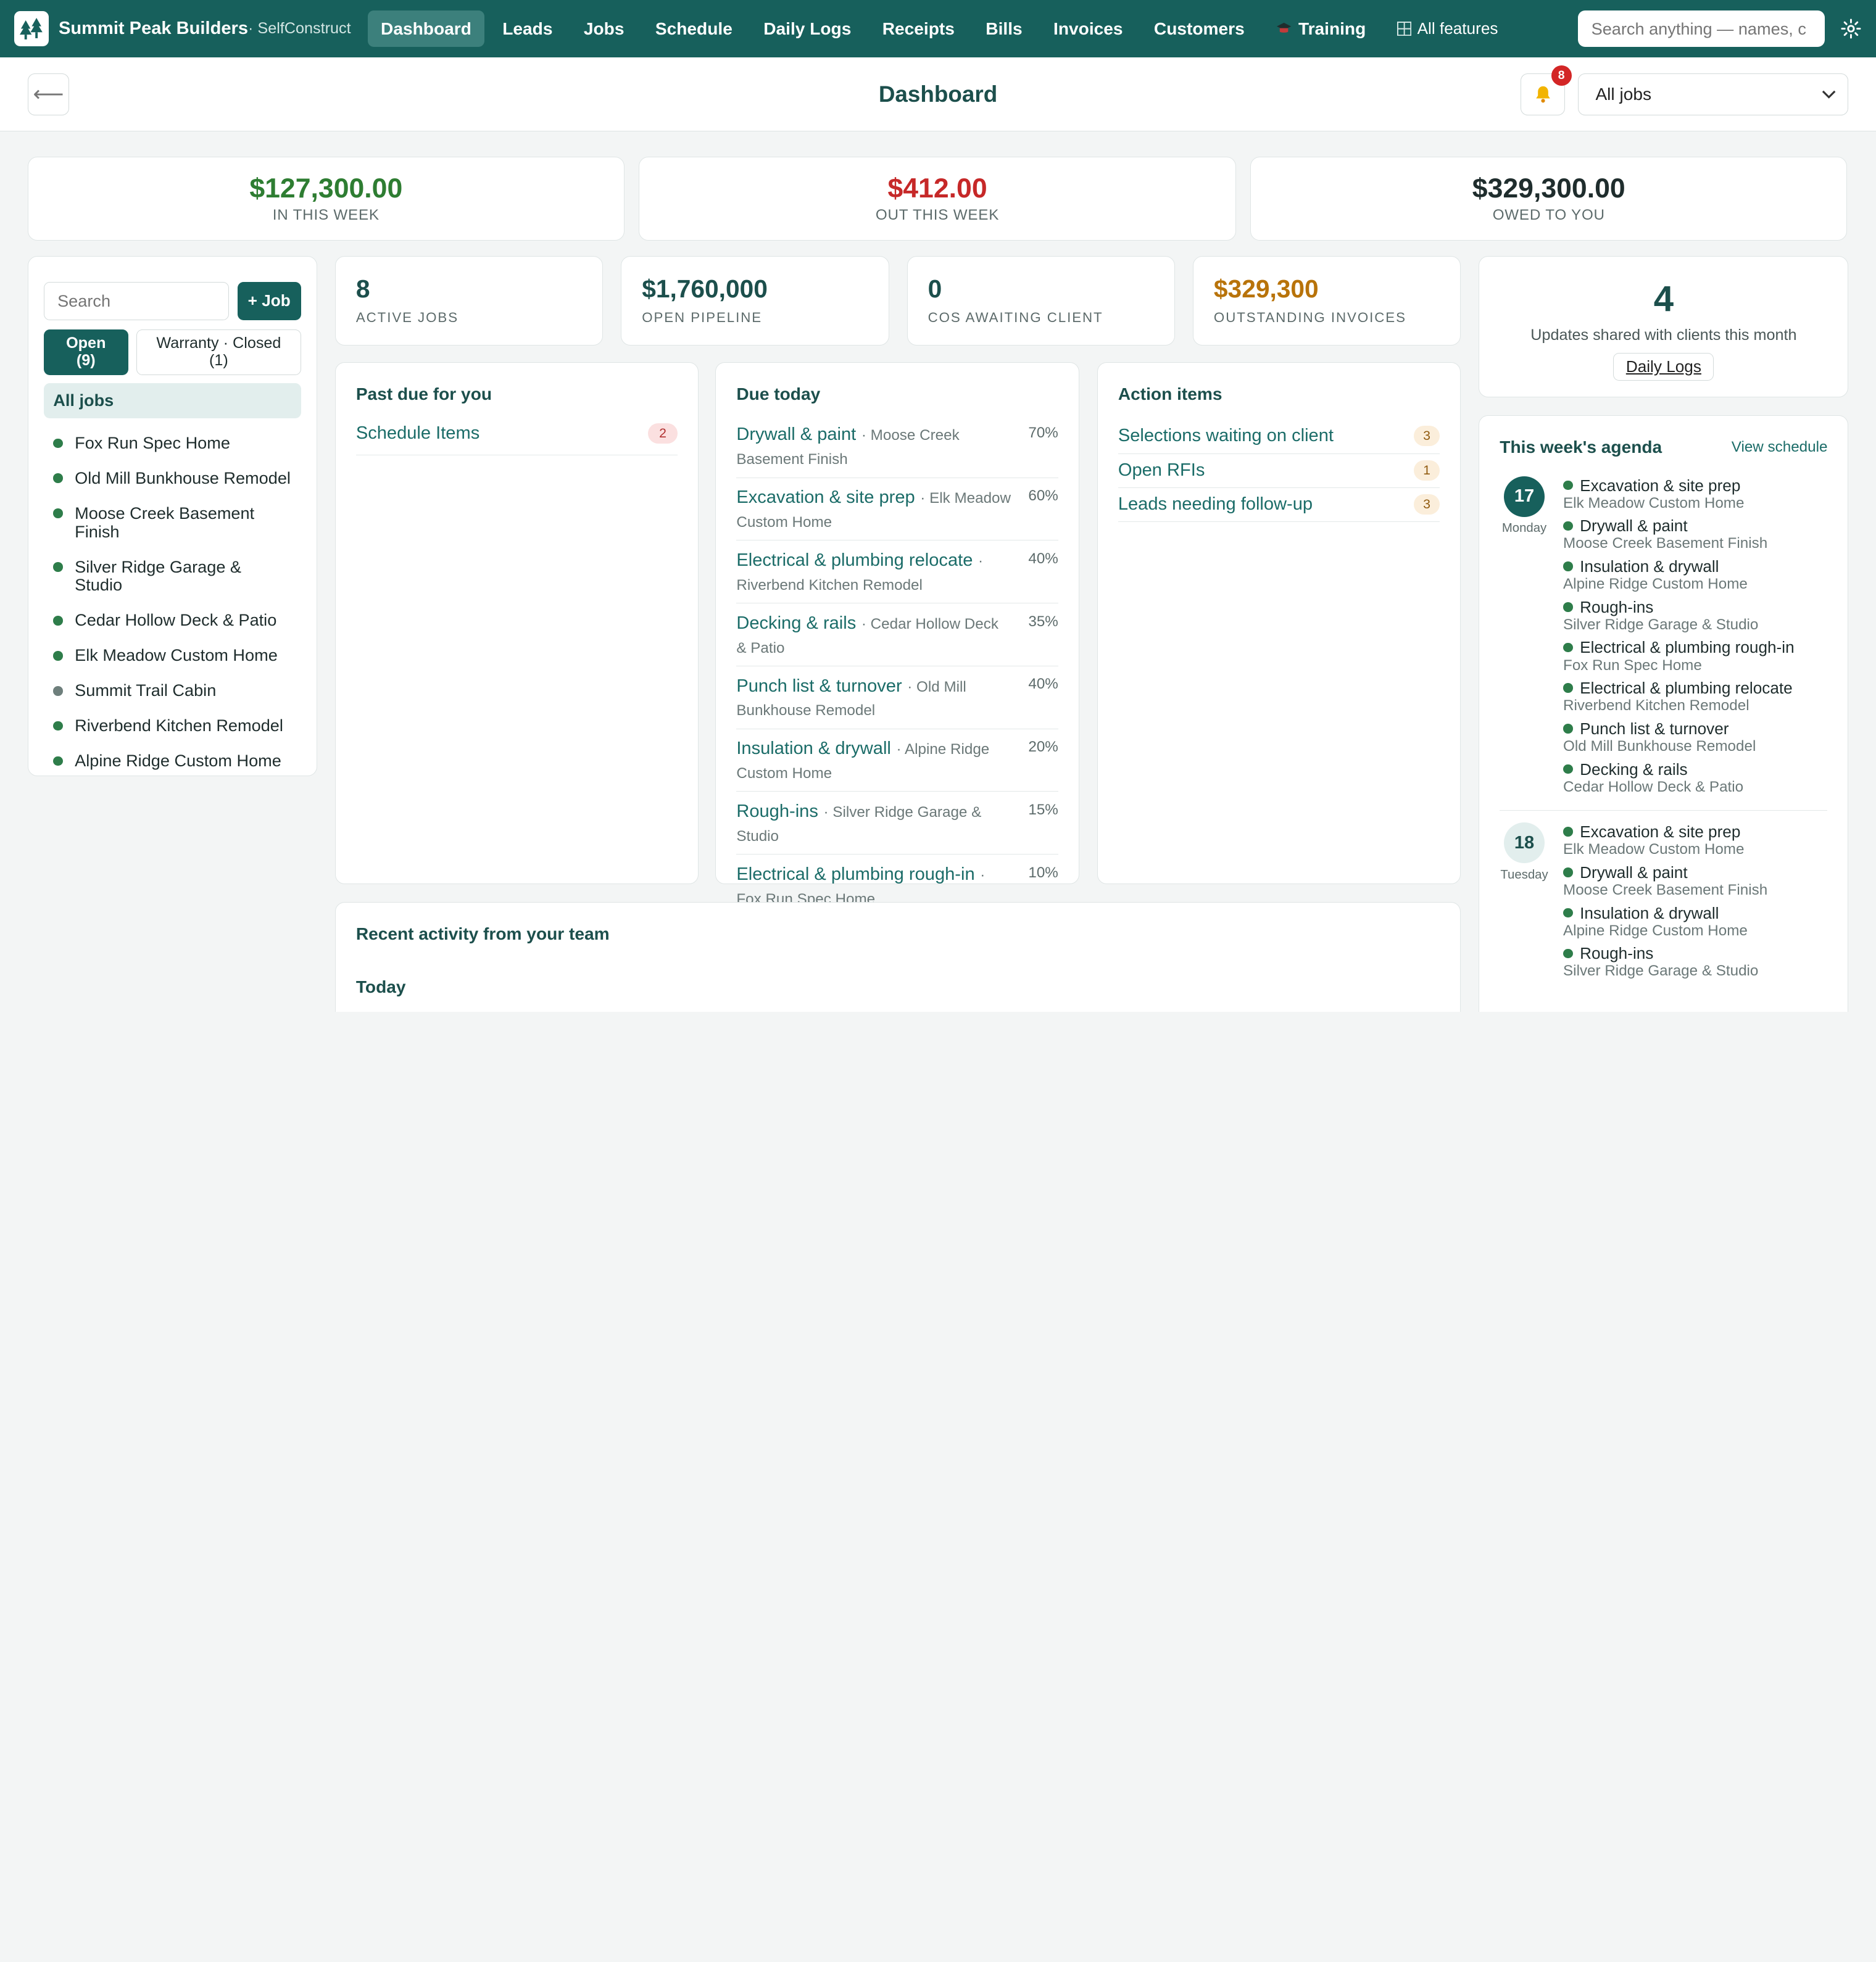 The image size is (1876, 1962). What do you see at coordinates (702, 317) in the screenshot?
I see `stat-label: OPEN PIPELINE` at bounding box center [702, 317].